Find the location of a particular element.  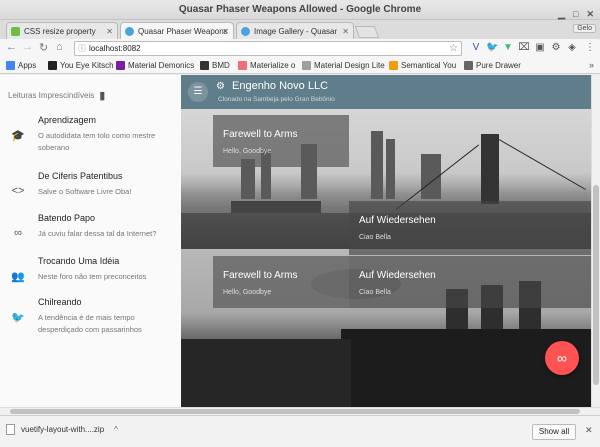

vue-extension-icon: ▼ is located at coordinates (508, 48).